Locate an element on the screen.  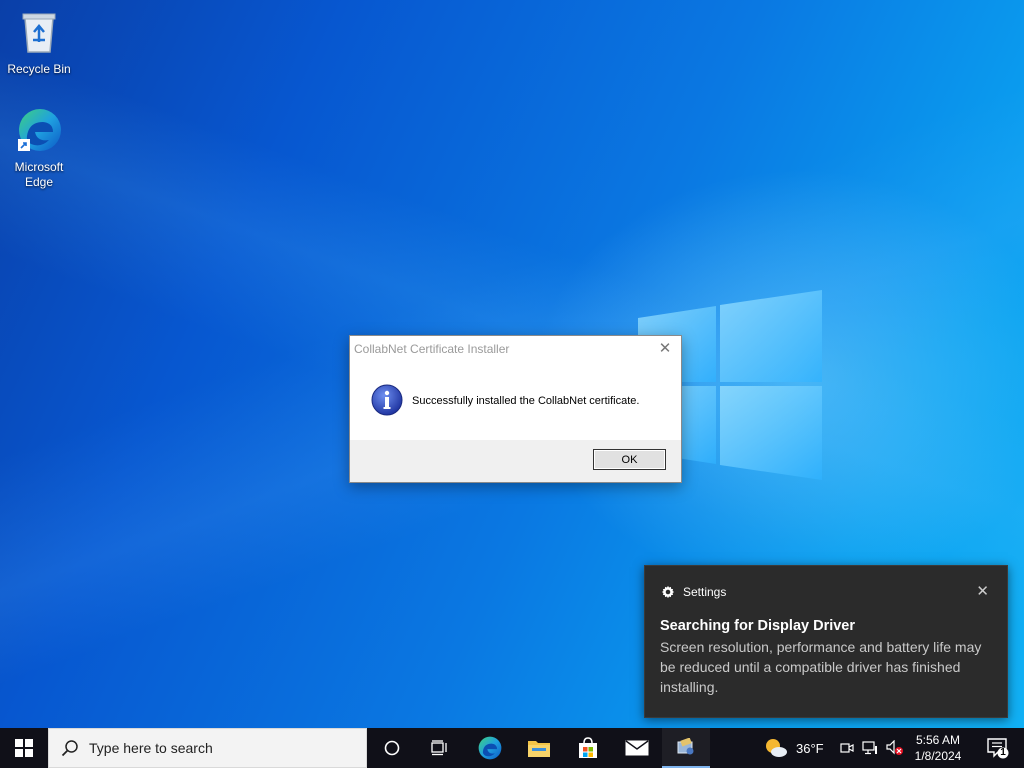
taskbar-mail-button is located at coordinates (637, 748).